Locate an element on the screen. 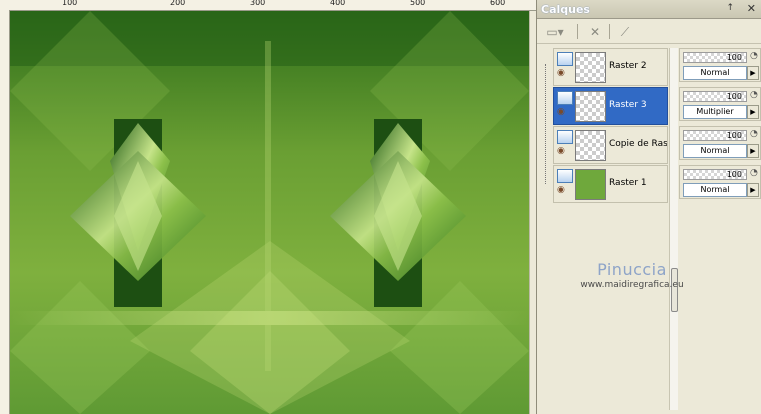  layer-item-raster-2: ◉ Raster 2 is located at coordinates (610, 67).